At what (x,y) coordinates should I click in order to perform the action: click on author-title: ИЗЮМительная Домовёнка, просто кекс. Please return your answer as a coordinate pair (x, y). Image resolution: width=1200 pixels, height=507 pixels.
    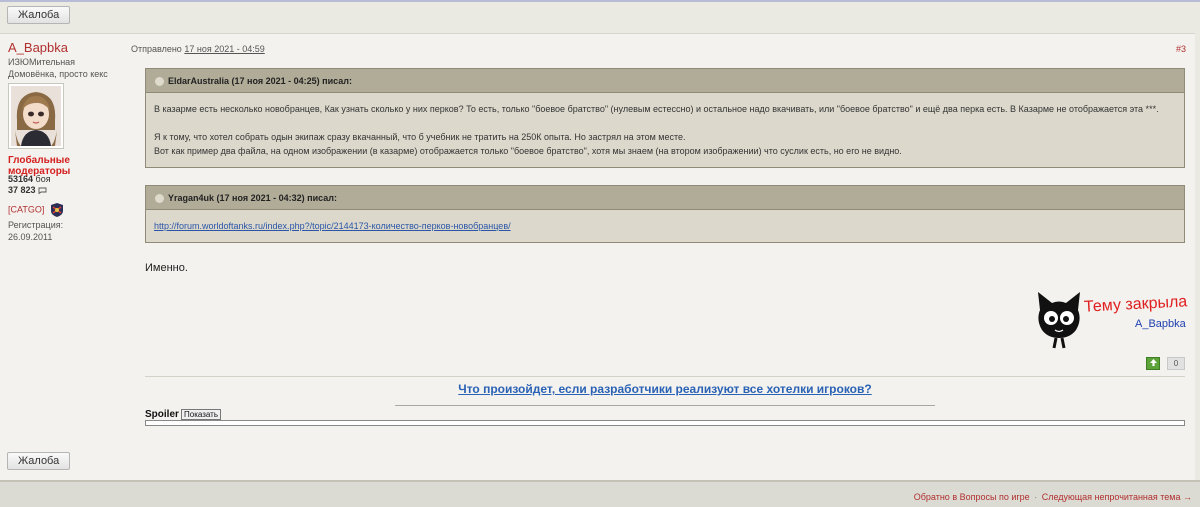
    Looking at the image, I should click on (58, 68).